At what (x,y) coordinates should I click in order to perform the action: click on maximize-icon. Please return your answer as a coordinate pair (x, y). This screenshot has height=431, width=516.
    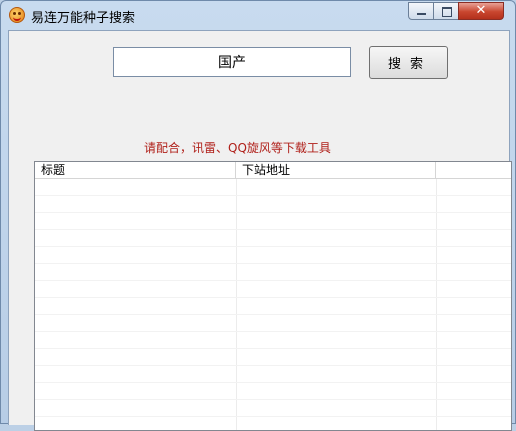
    Looking at the image, I should click on (447, 12).